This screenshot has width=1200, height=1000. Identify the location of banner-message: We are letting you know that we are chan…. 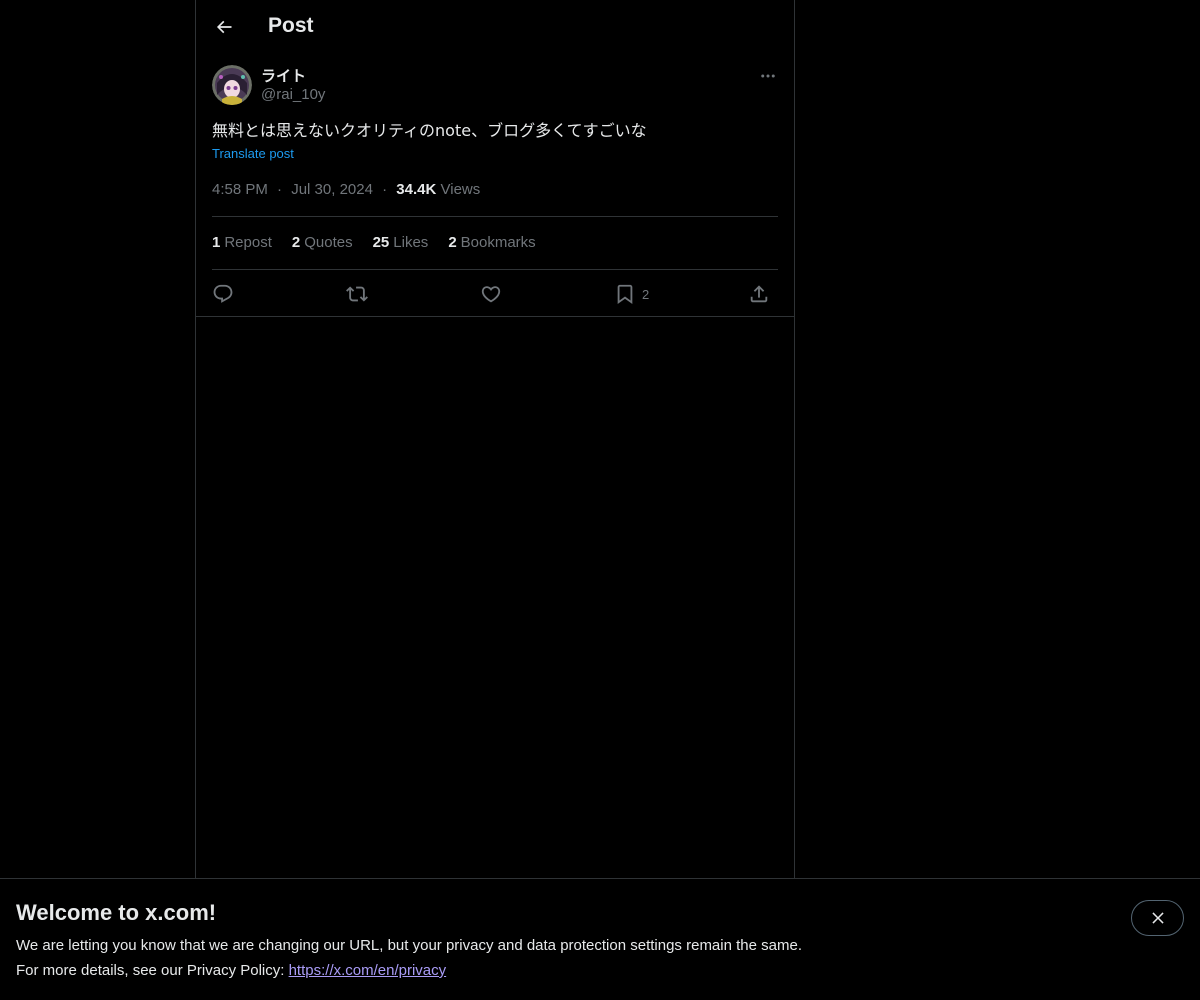
(409, 945).